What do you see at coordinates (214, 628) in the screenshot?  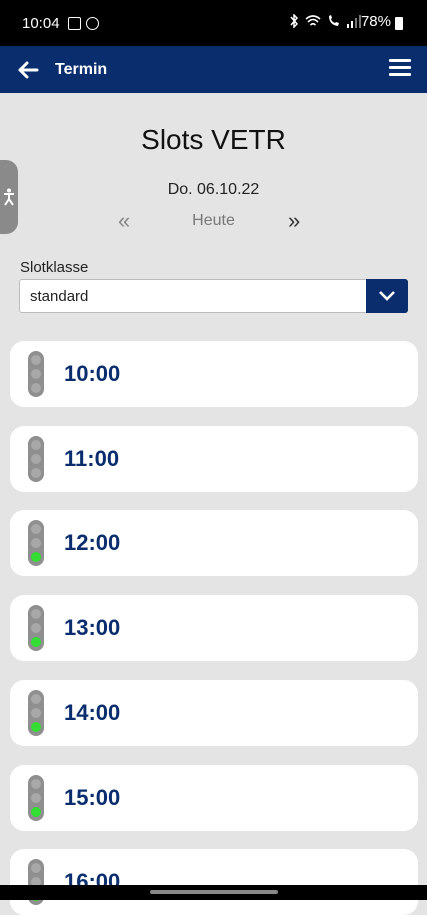 I see `slot-card: 13:00` at bounding box center [214, 628].